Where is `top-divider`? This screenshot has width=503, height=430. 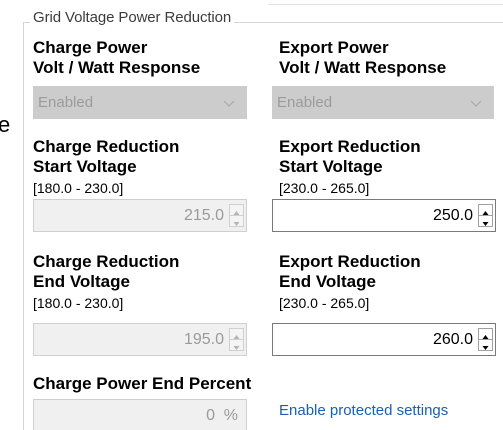
top-divider is located at coordinates (385, 4).